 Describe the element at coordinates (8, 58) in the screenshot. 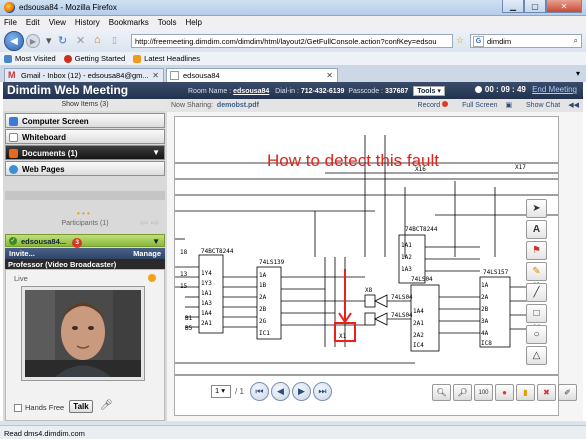

I see `most-visited-icon` at that location.